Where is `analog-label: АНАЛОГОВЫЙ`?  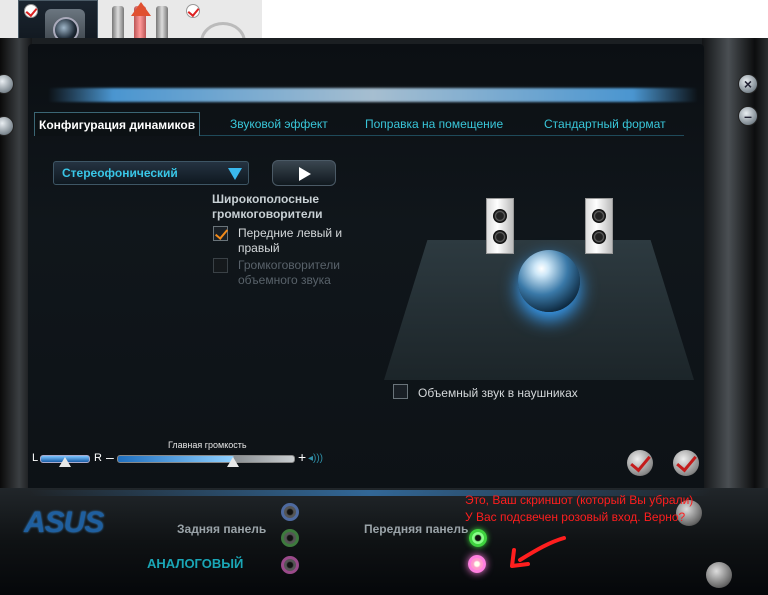
analog-label: АНАЛОГОВЫЙ is located at coordinates (195, 563).